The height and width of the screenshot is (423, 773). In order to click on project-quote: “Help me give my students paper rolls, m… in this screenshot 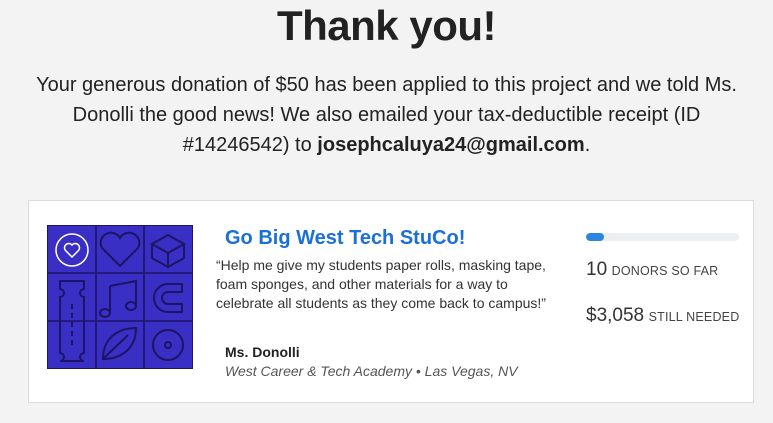, I will do `click(381, 284)`.